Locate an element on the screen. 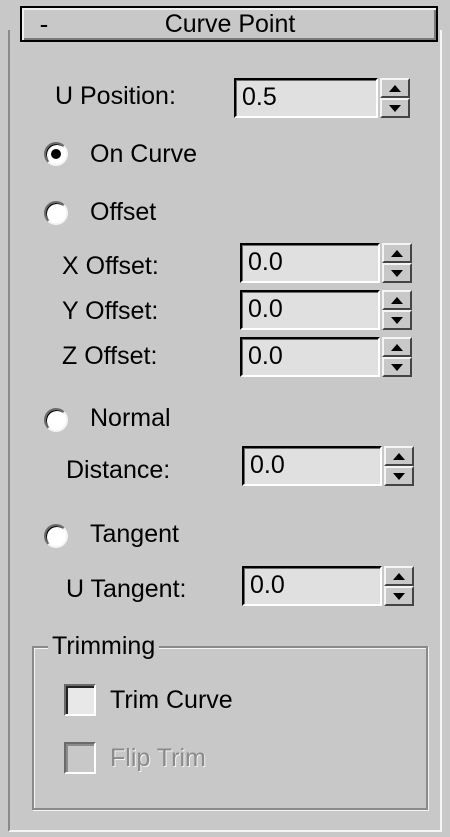 The width and height of the screenshot is (450, 837). flip-trim-checkbox is located at coordinates (80, 758).